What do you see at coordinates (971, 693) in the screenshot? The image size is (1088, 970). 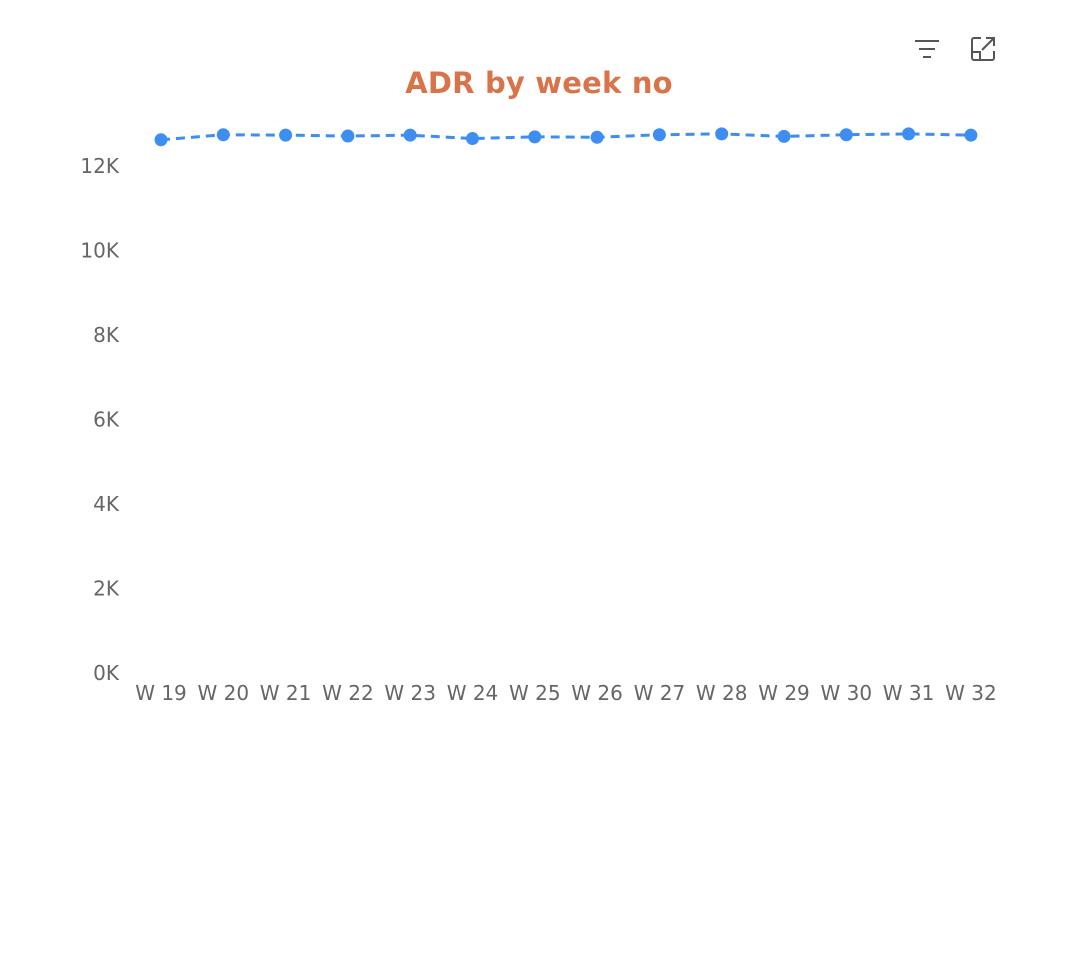 I see `x-tick-label: W 32` at bounding box center [971, 693].